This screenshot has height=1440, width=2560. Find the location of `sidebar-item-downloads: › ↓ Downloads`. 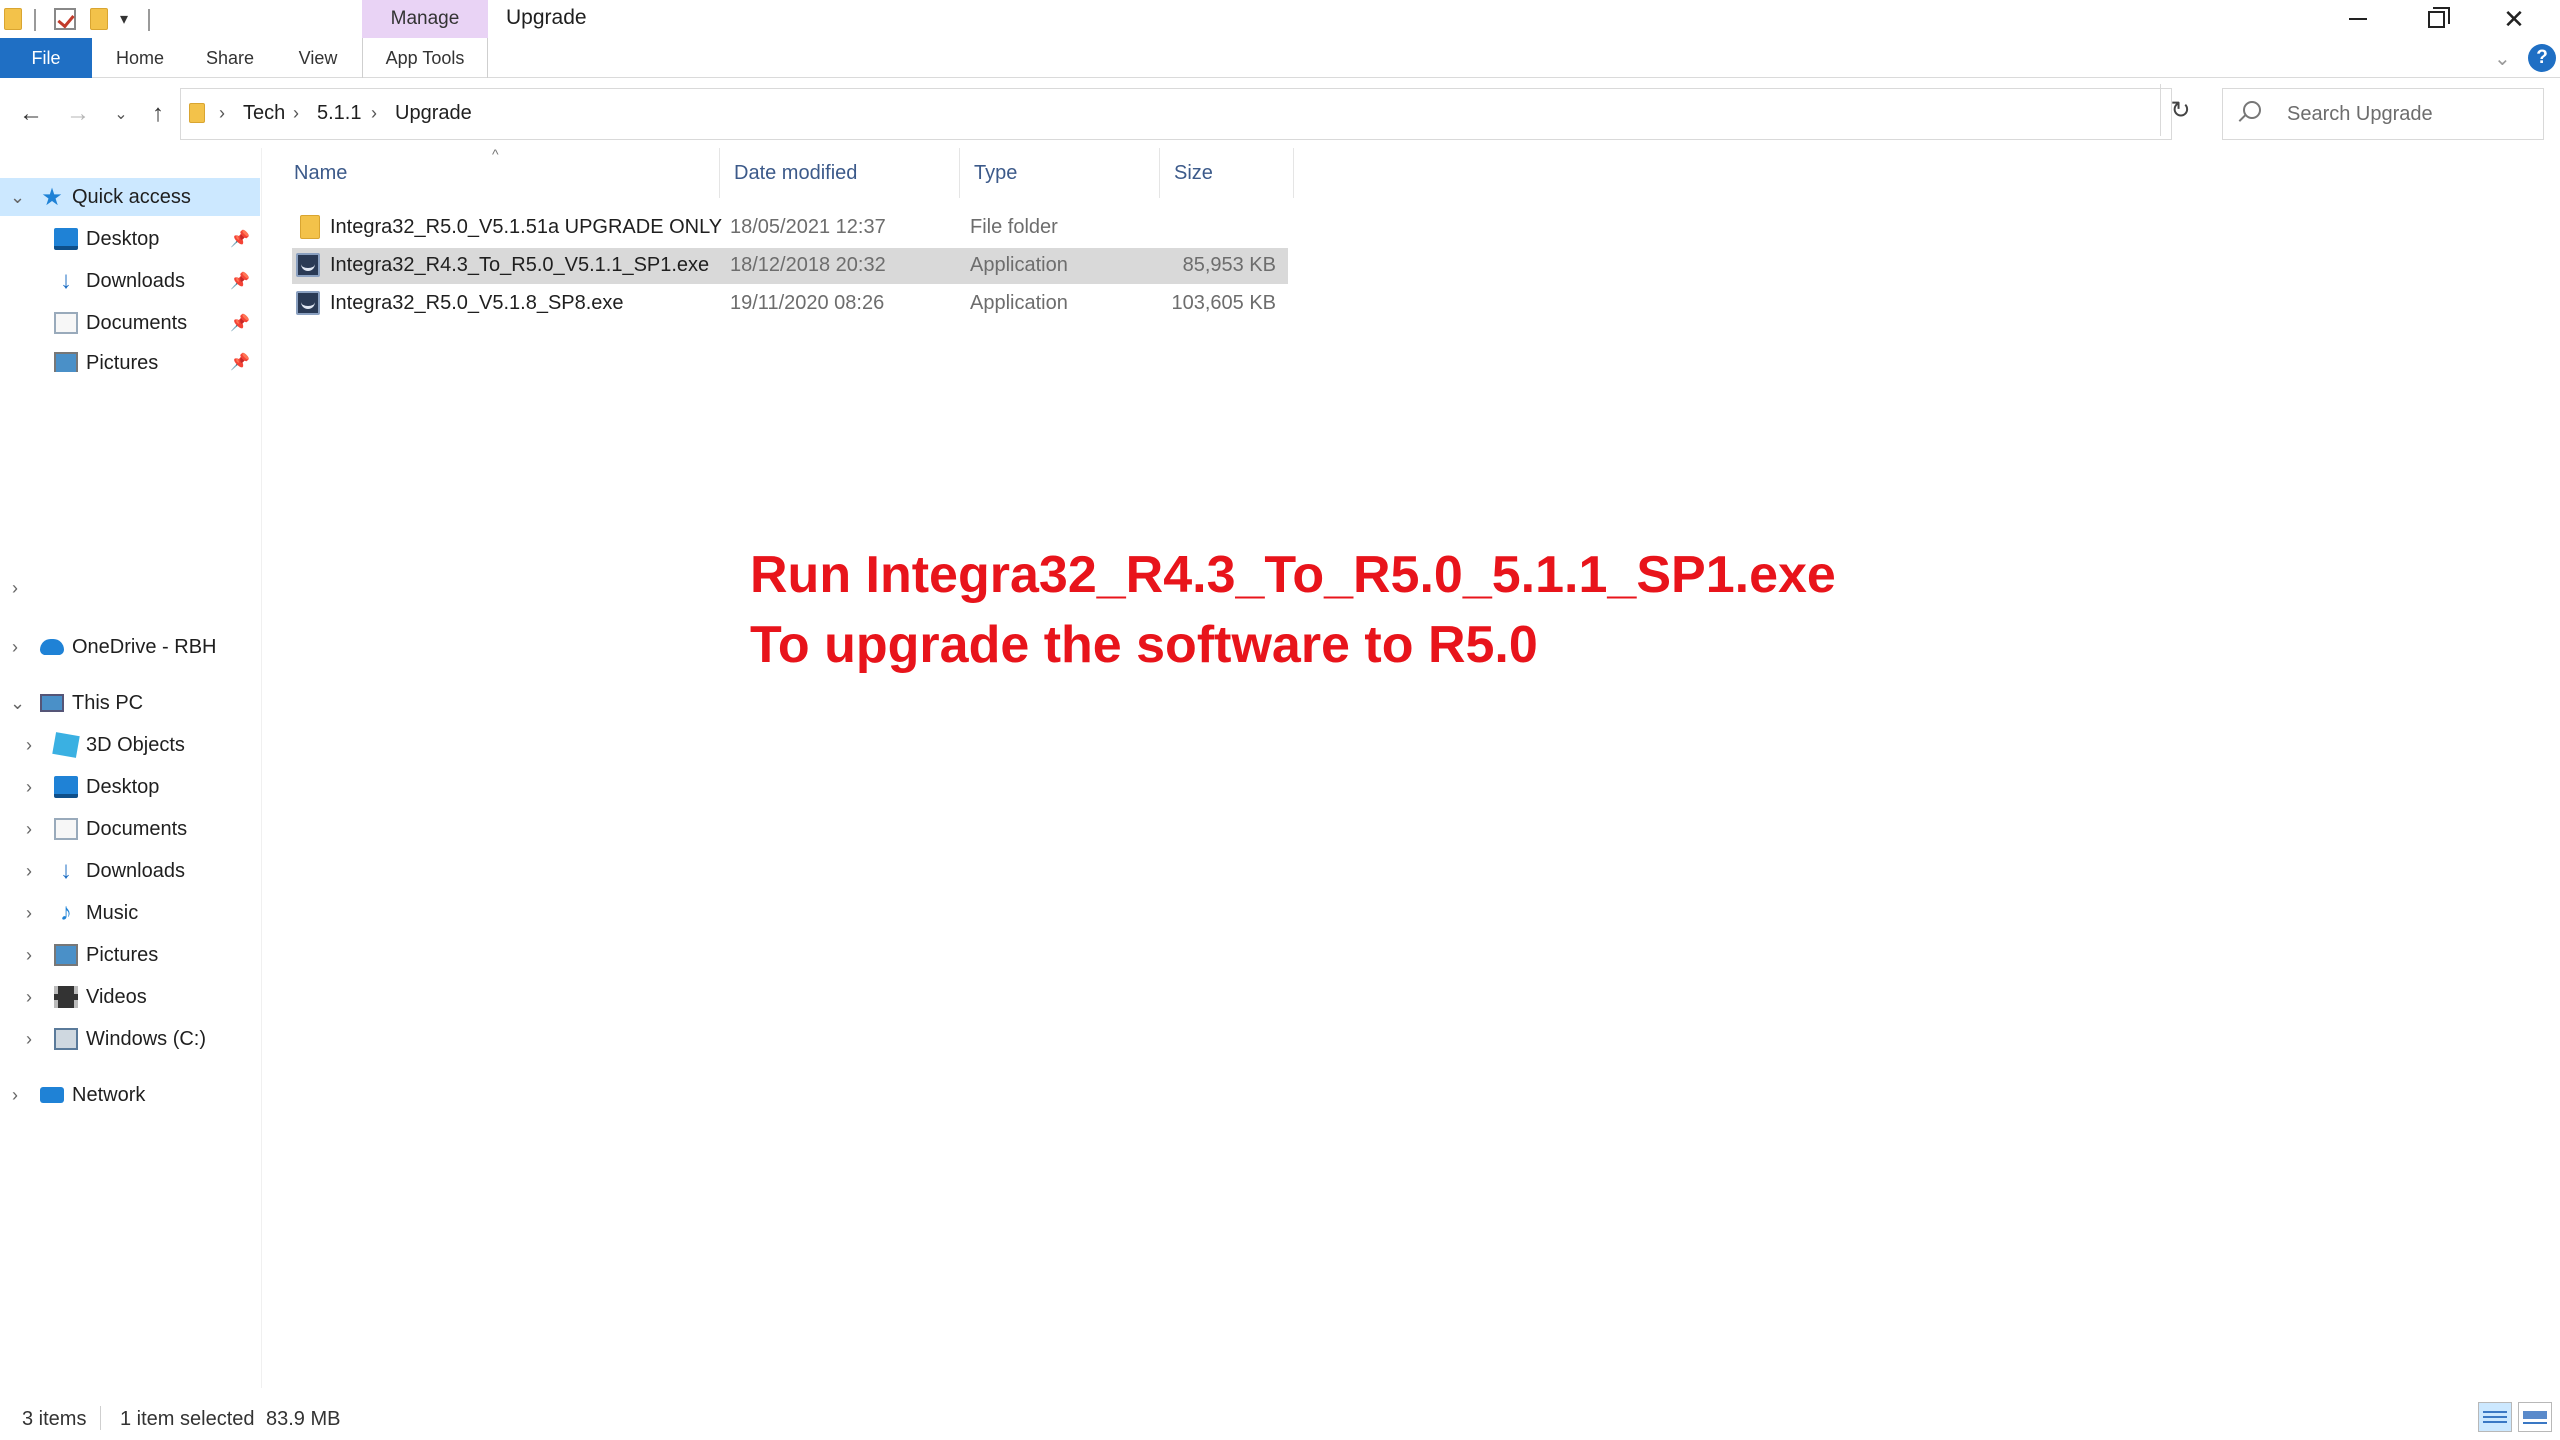

sidebar-item-downloads: › ↓ Downloads is located at coordinates (130, 871).